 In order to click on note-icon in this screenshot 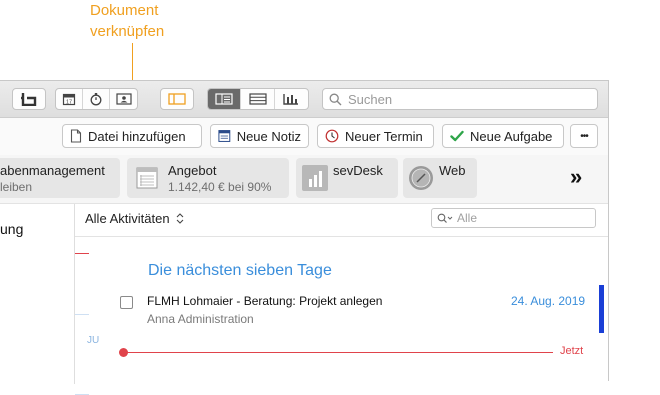, I will do `click(224, 136)`.